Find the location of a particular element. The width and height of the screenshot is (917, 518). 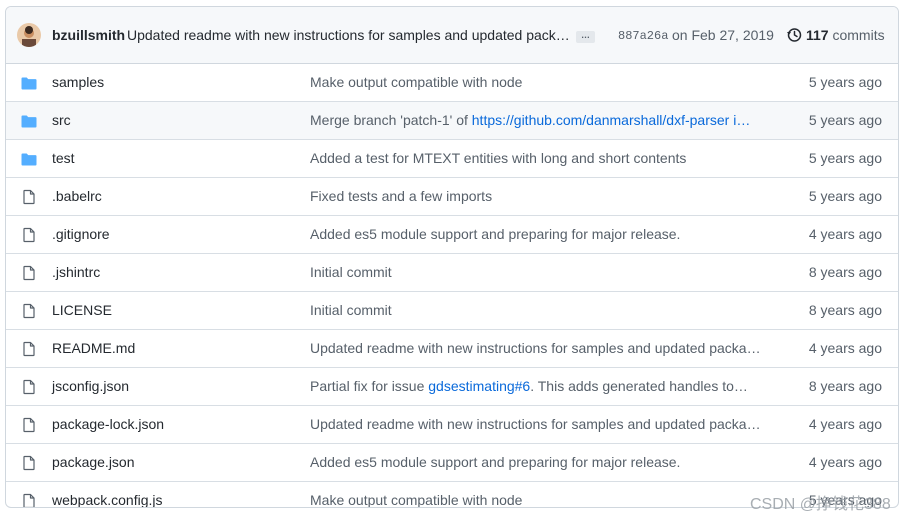

commits-link: 117 commits is located at coordinates (845, 35).